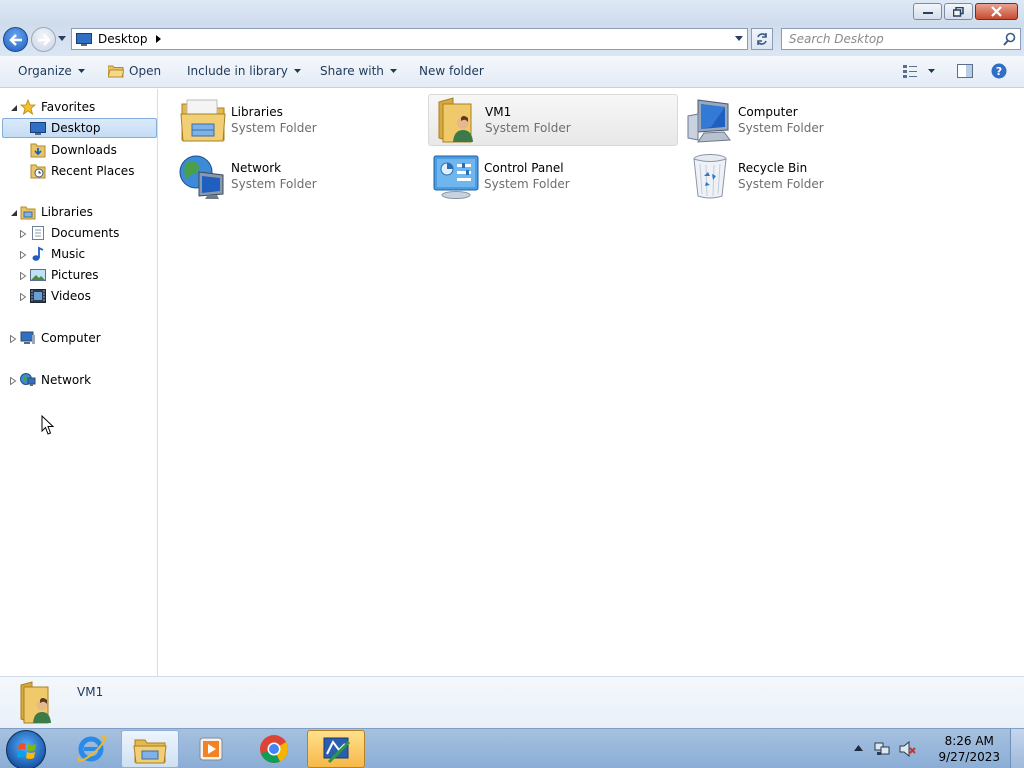 The height and width of the screenshot is (768, 1024). I want to click on share-with-button: Share with, so click(358, 71).